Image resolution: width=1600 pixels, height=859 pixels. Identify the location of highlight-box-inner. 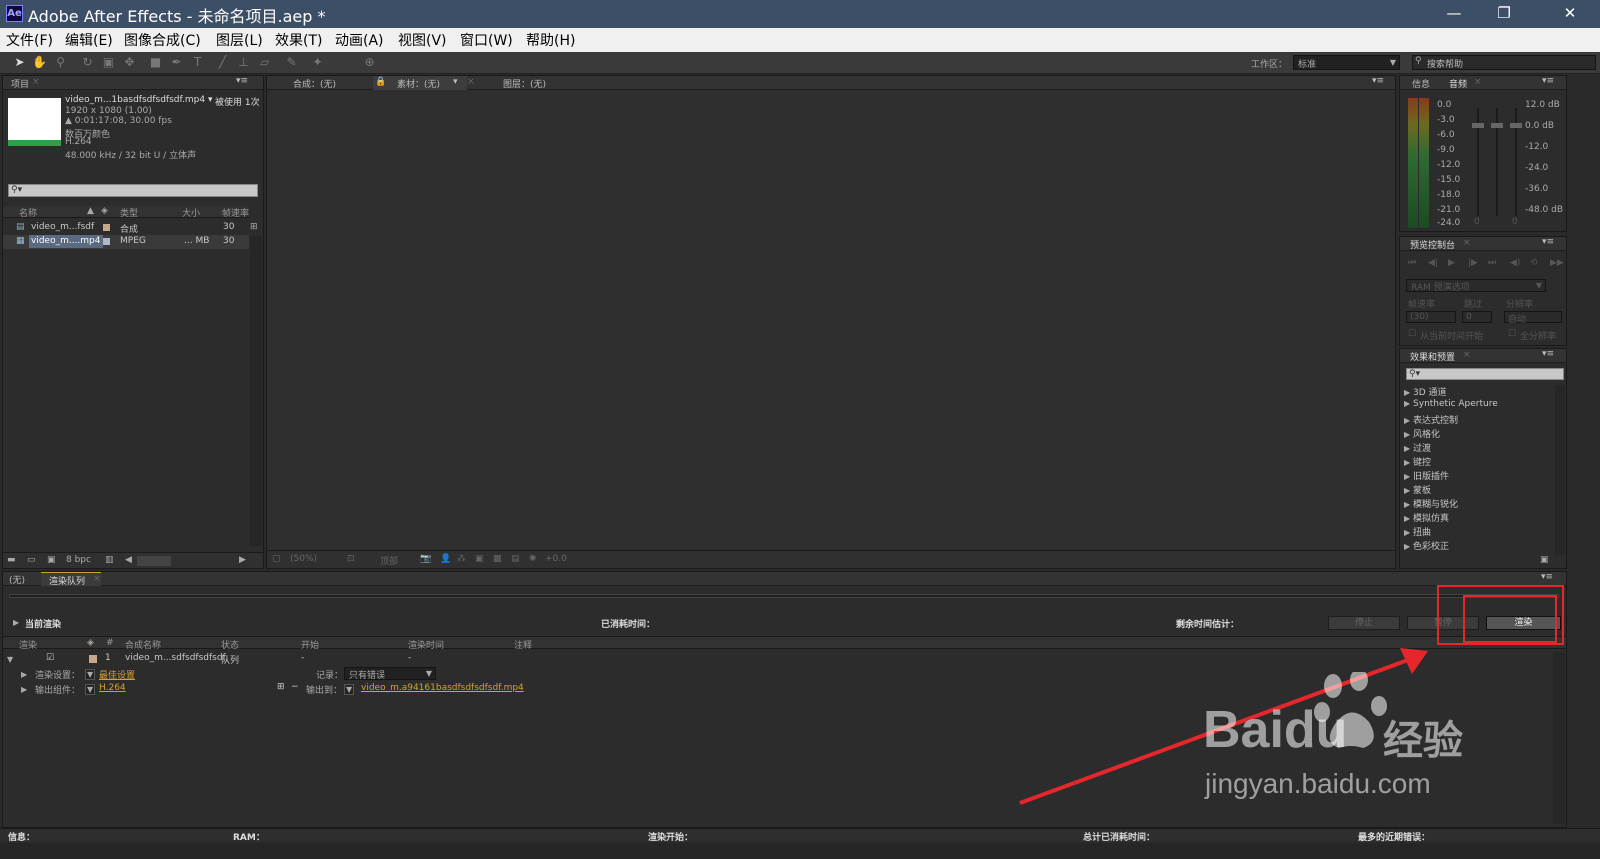
(1510, 619).